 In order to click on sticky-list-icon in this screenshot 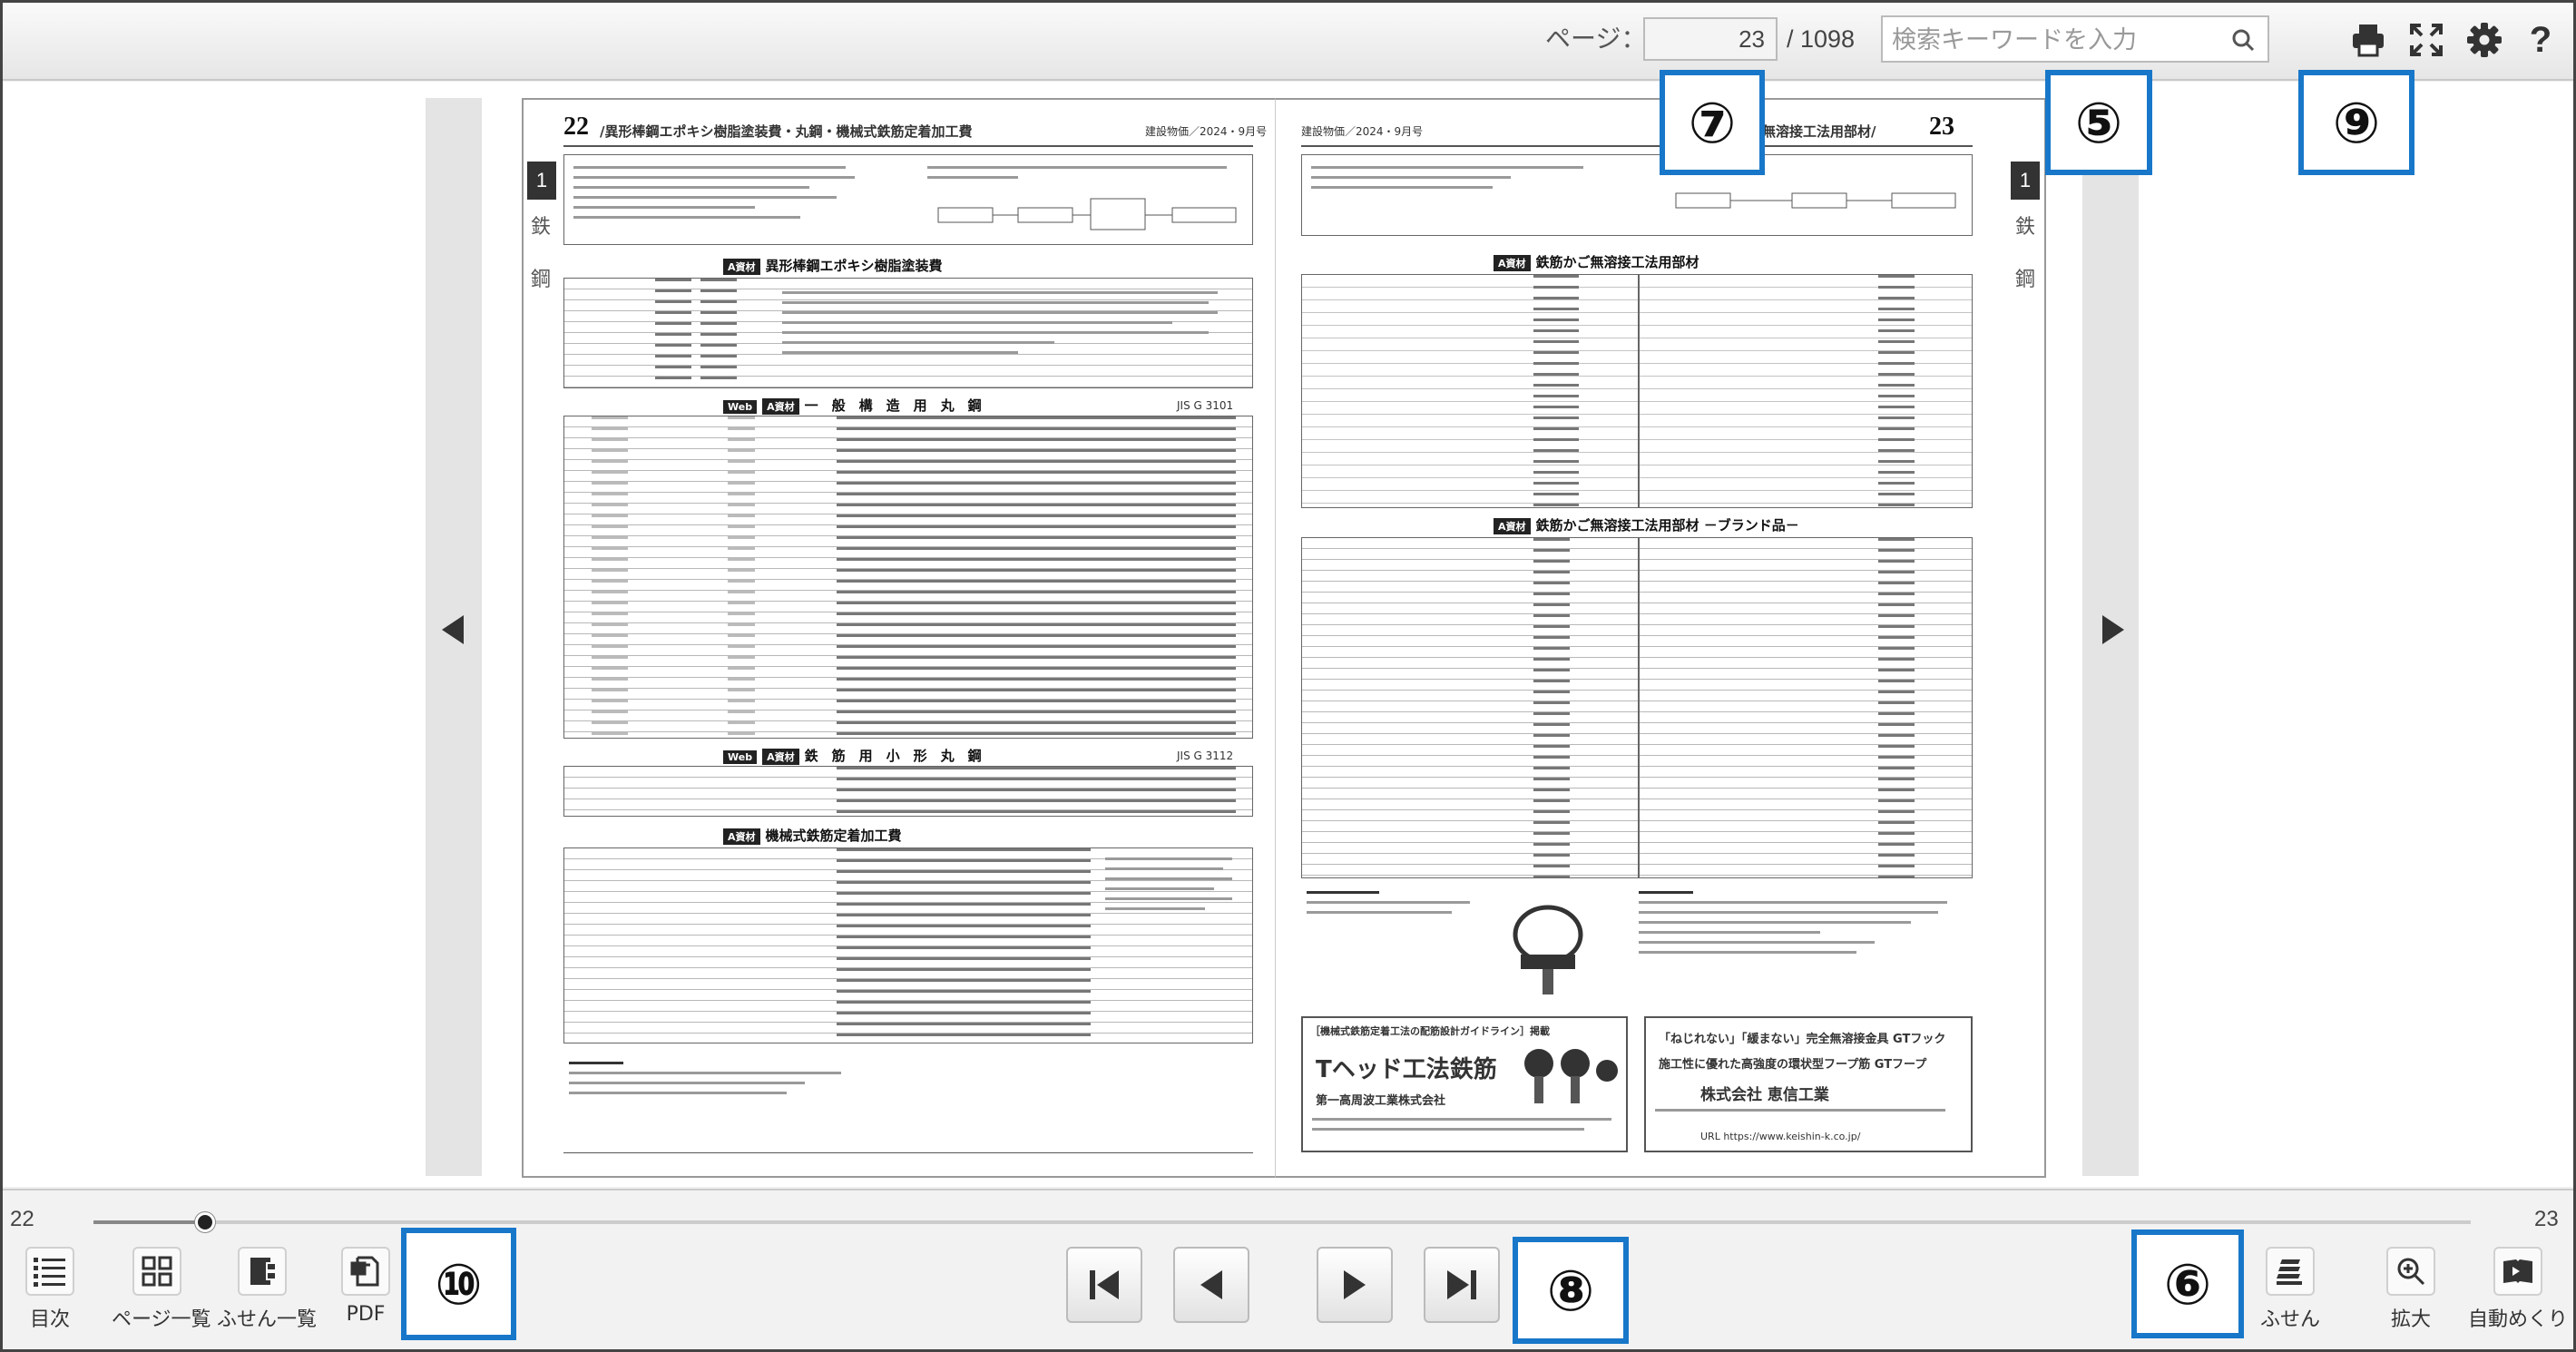, I will do `click(262, 1271)`.